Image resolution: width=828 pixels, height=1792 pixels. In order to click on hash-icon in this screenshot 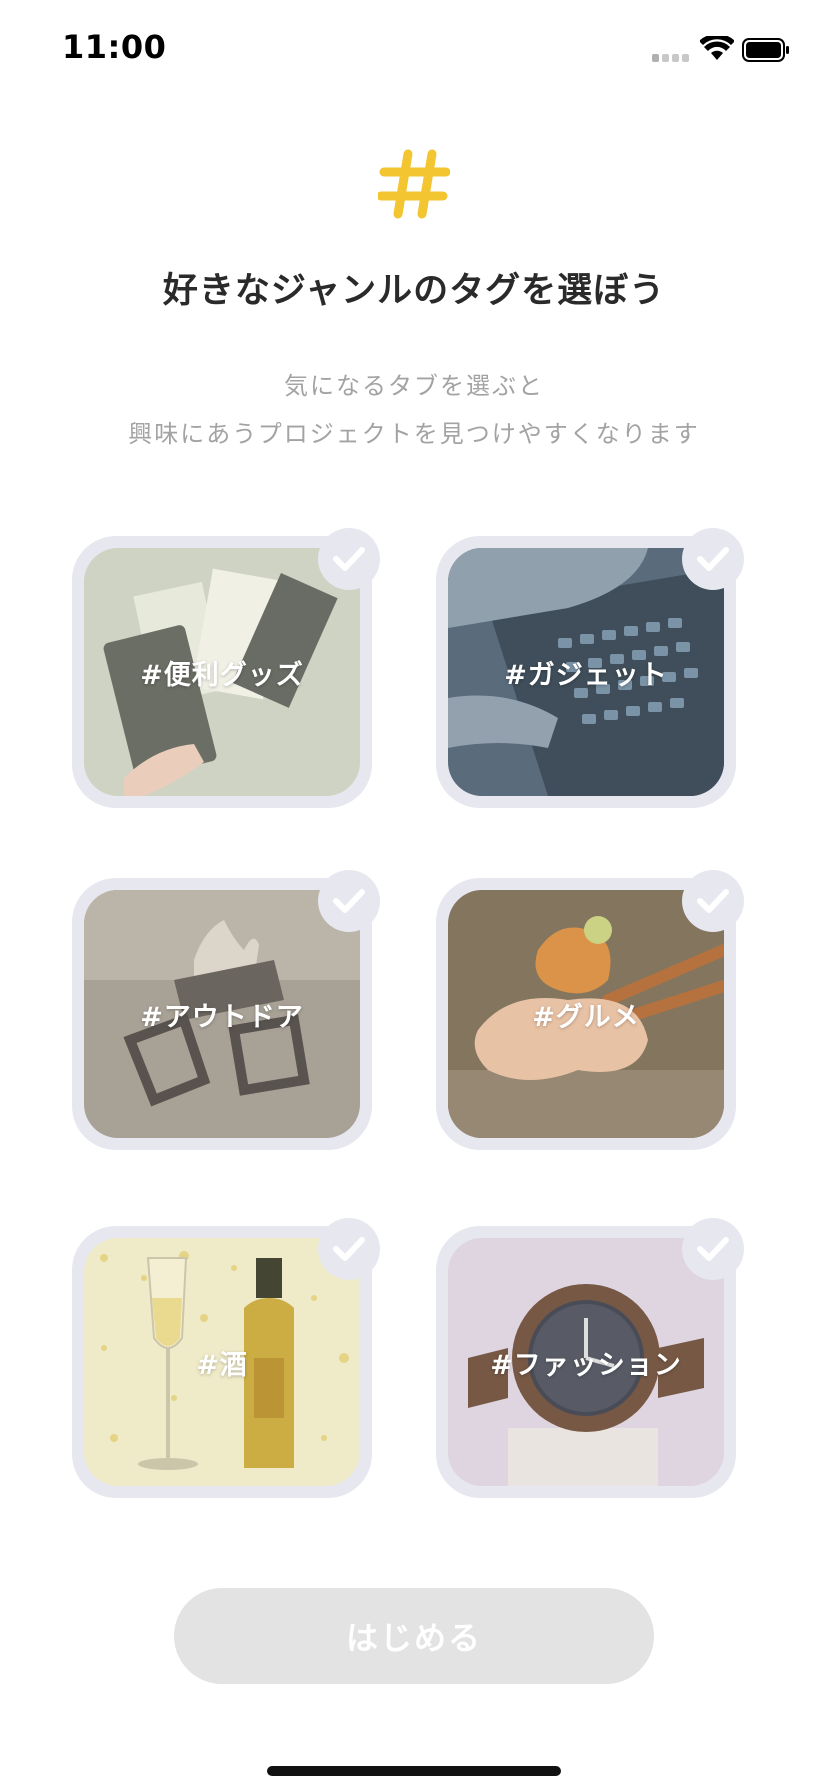, I will do `click(414, 184)`.